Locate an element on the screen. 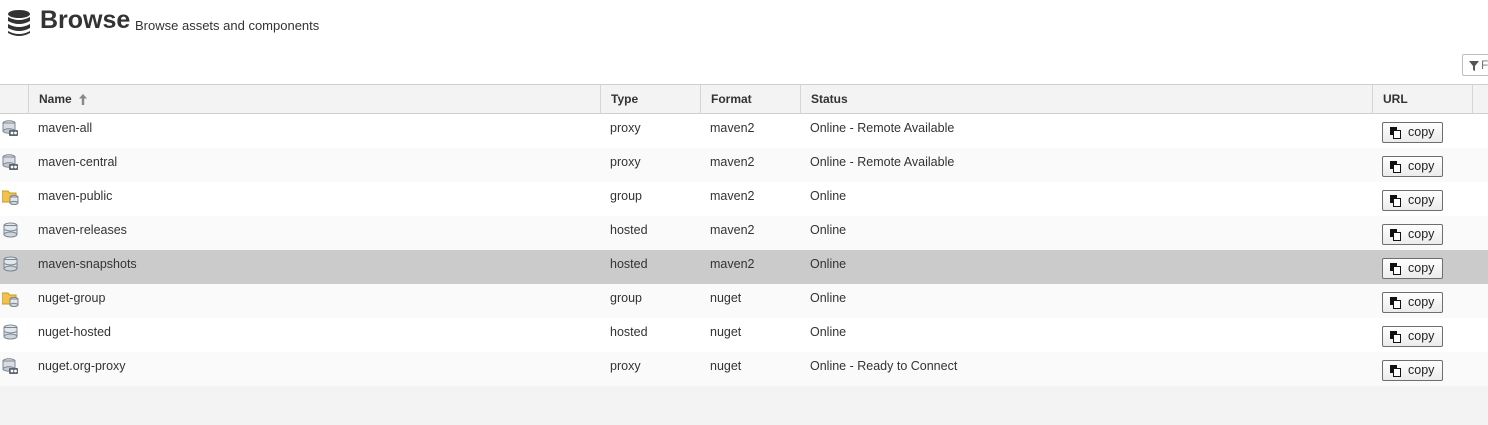  filter-input is located at coordinates (1484, 65).